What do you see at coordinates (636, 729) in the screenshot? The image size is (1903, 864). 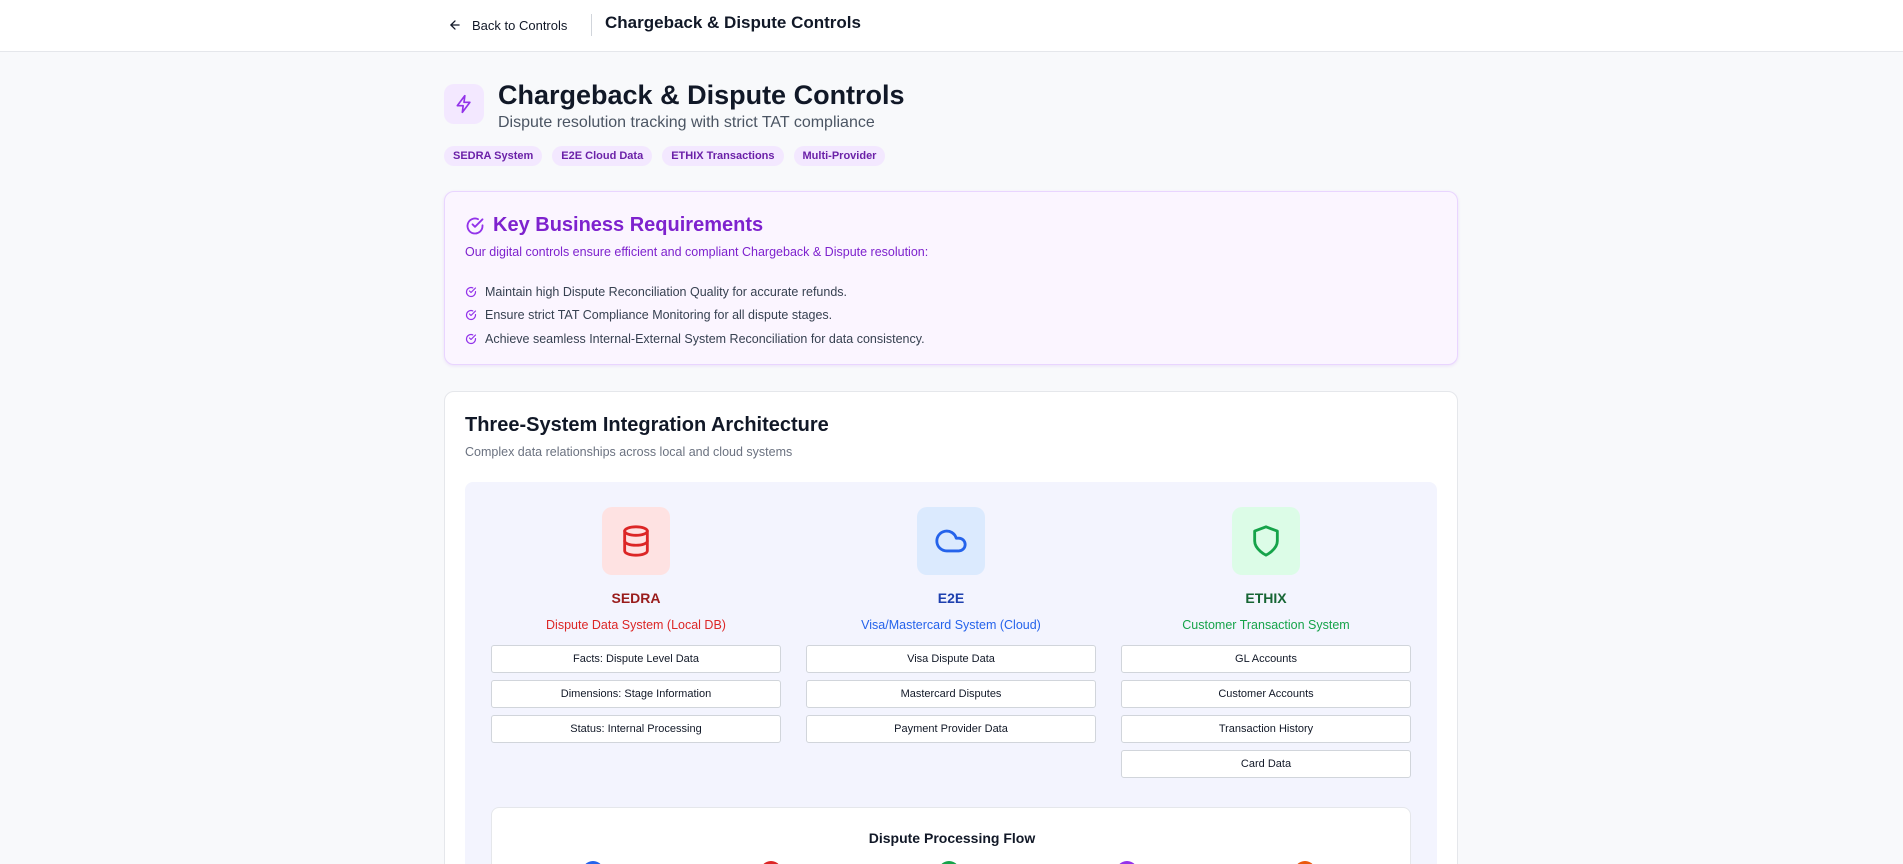 I see `system-item: Status: Internal Processing` at bounding box center [636, 729].